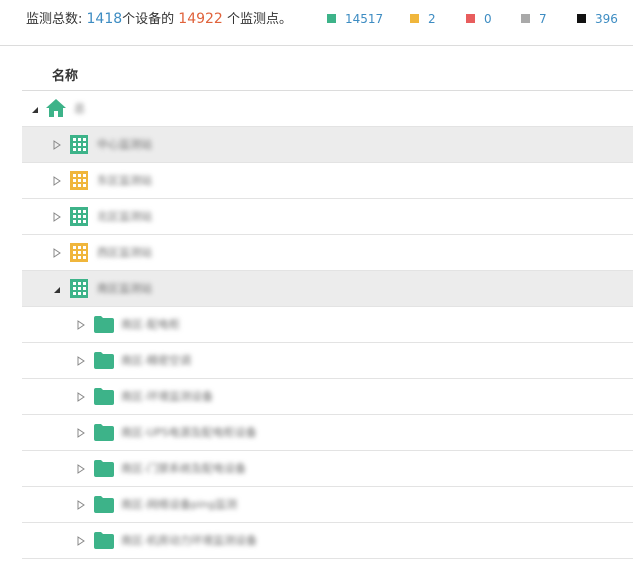  I want to click on monitoring-summary-text: 监测总数: 1418个设备的 14922 个监测点。, so click(159, 19).